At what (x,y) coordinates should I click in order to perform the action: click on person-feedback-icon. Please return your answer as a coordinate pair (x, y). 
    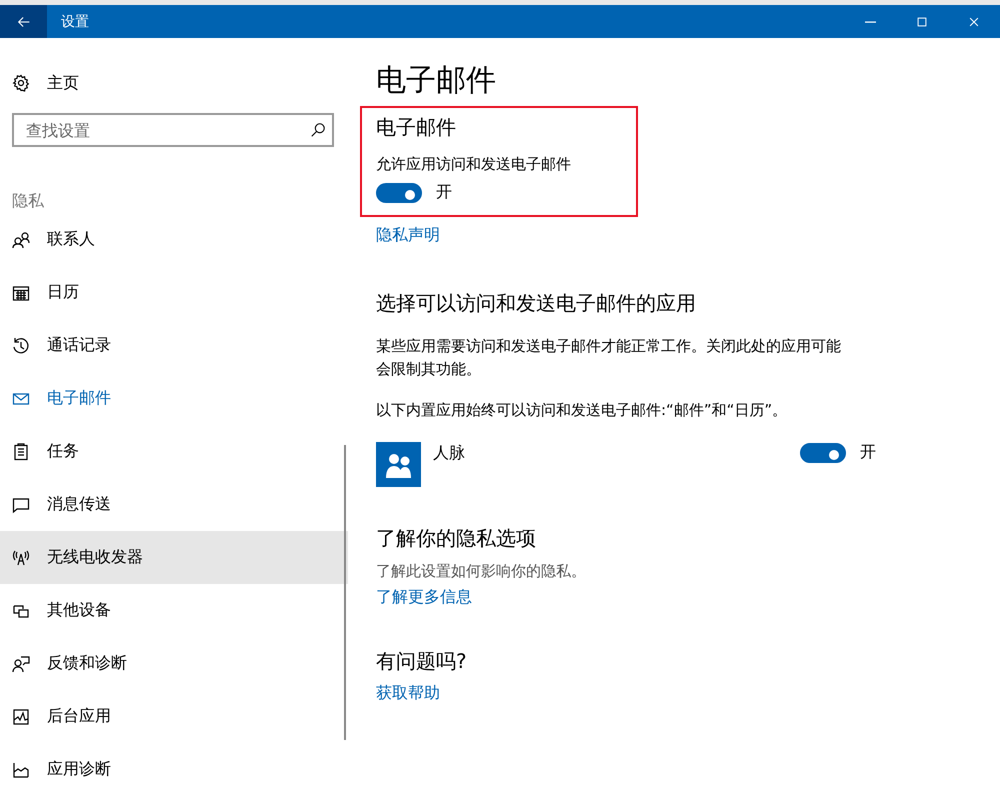
    Looking at the image, I should click on (21, 663).